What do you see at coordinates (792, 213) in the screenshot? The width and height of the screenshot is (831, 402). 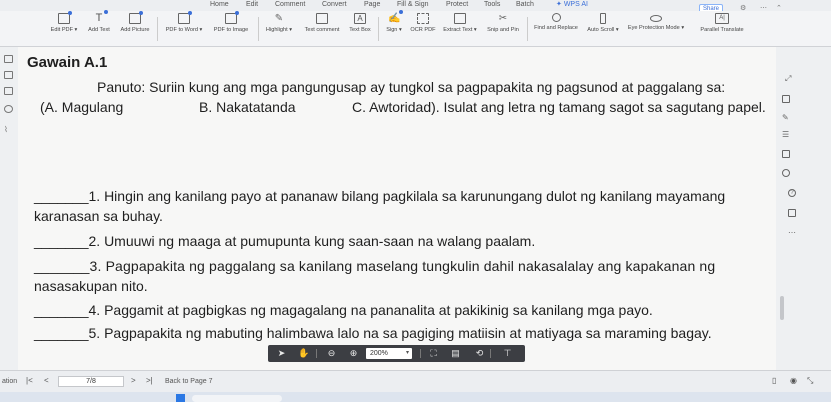 I see `translate-side-icon` at bounding box center [792, 213].